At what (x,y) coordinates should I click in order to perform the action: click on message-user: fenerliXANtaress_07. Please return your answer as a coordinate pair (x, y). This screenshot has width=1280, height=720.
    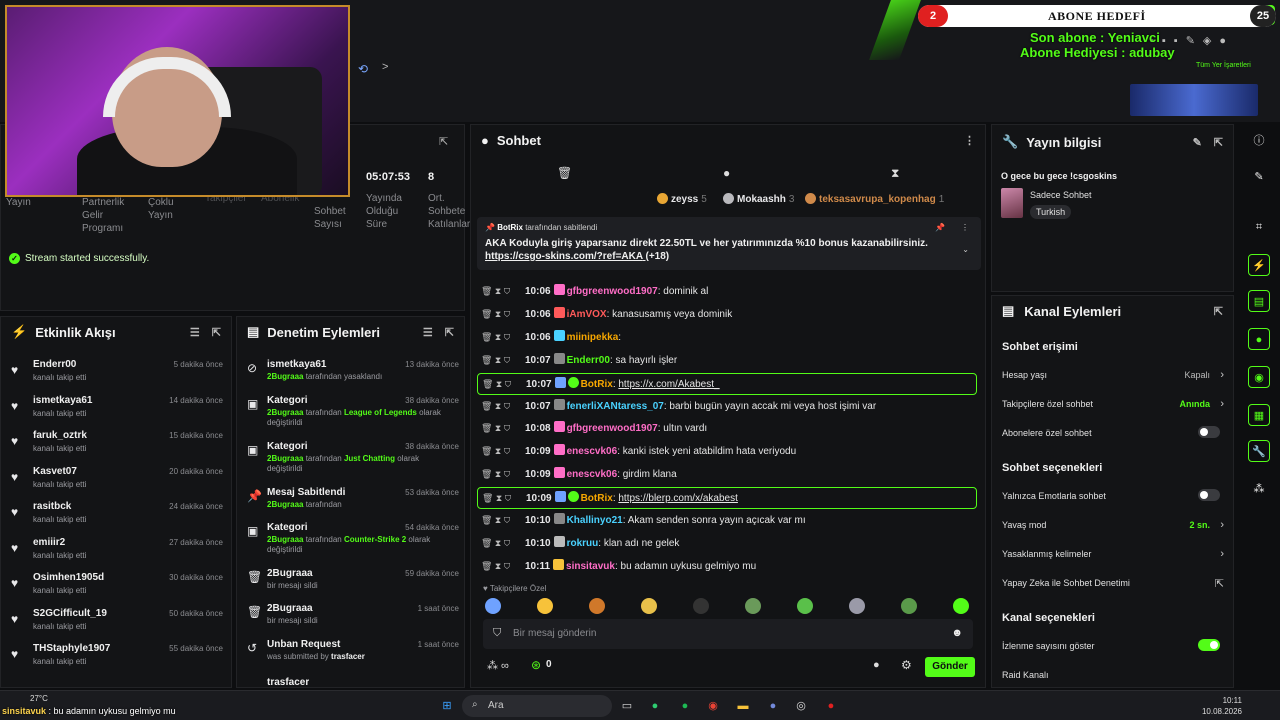
    Looking at the image, I should click on (615, 406).